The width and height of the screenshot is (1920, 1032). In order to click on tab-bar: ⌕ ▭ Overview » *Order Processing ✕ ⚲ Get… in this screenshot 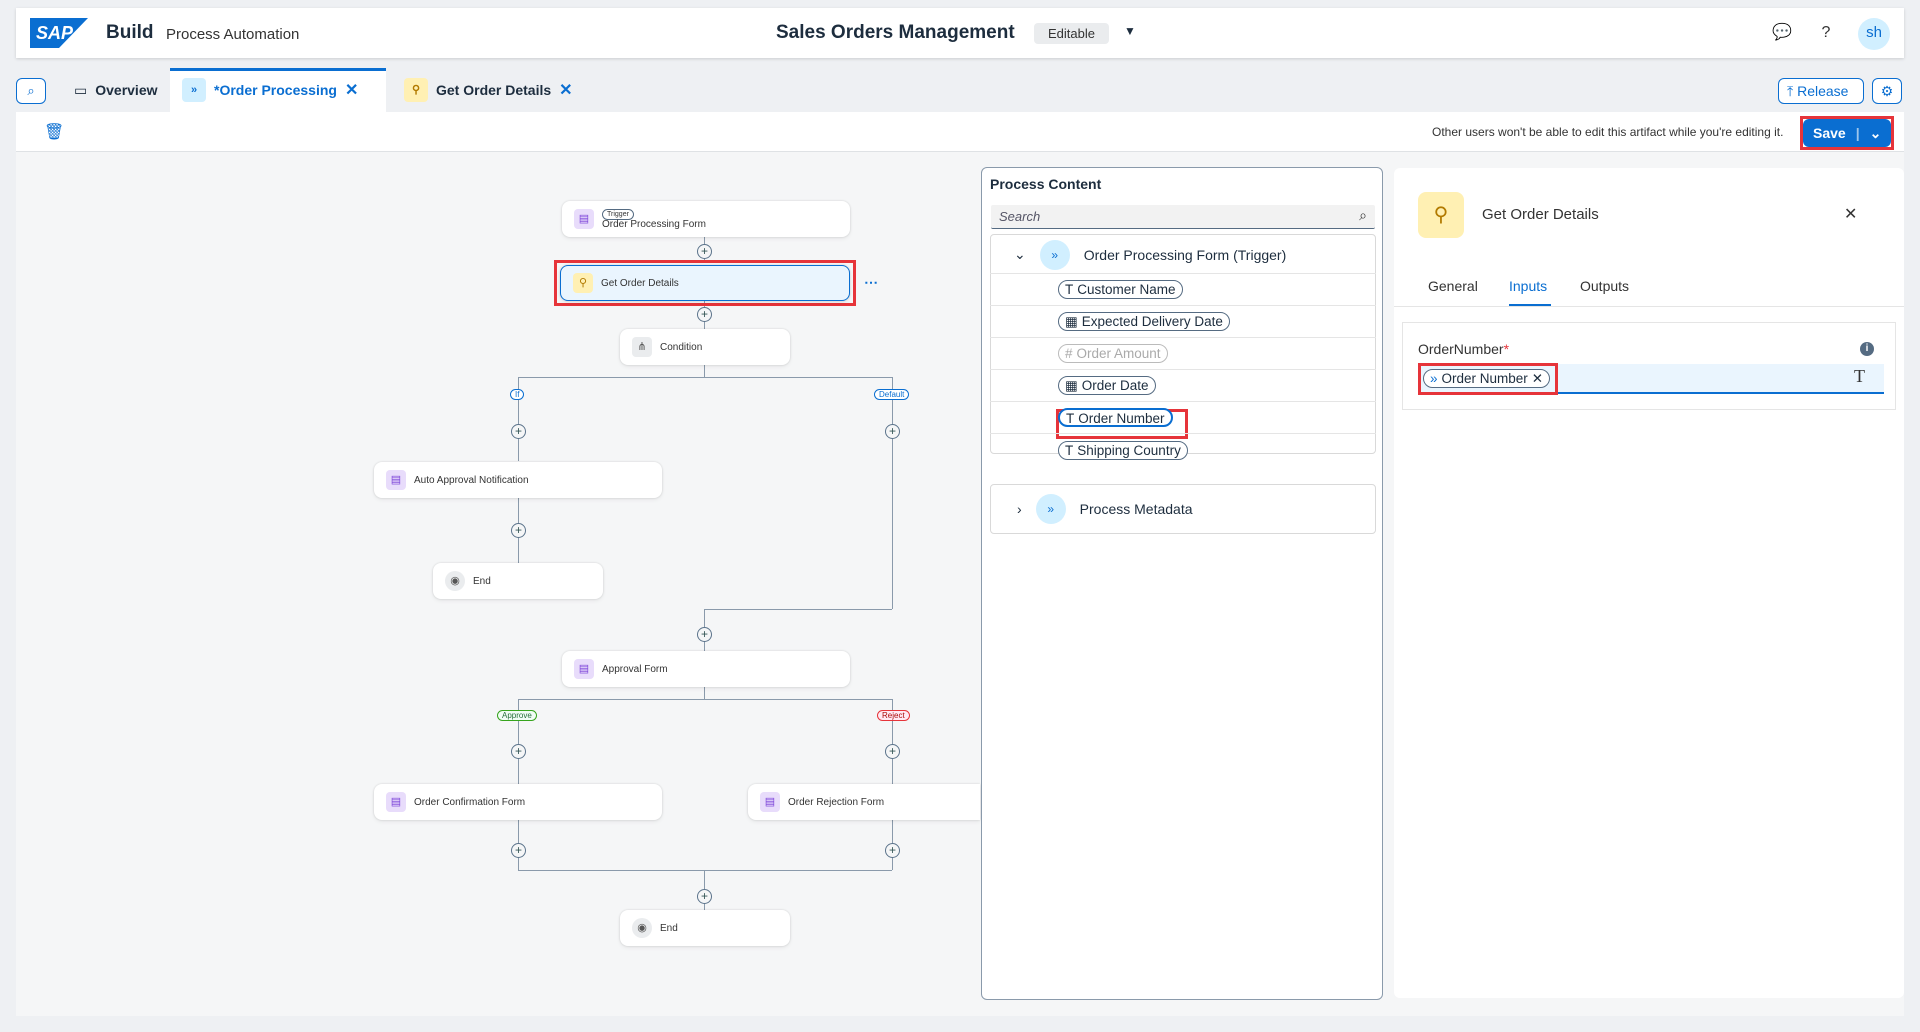, I will do `click(960, 90)`.